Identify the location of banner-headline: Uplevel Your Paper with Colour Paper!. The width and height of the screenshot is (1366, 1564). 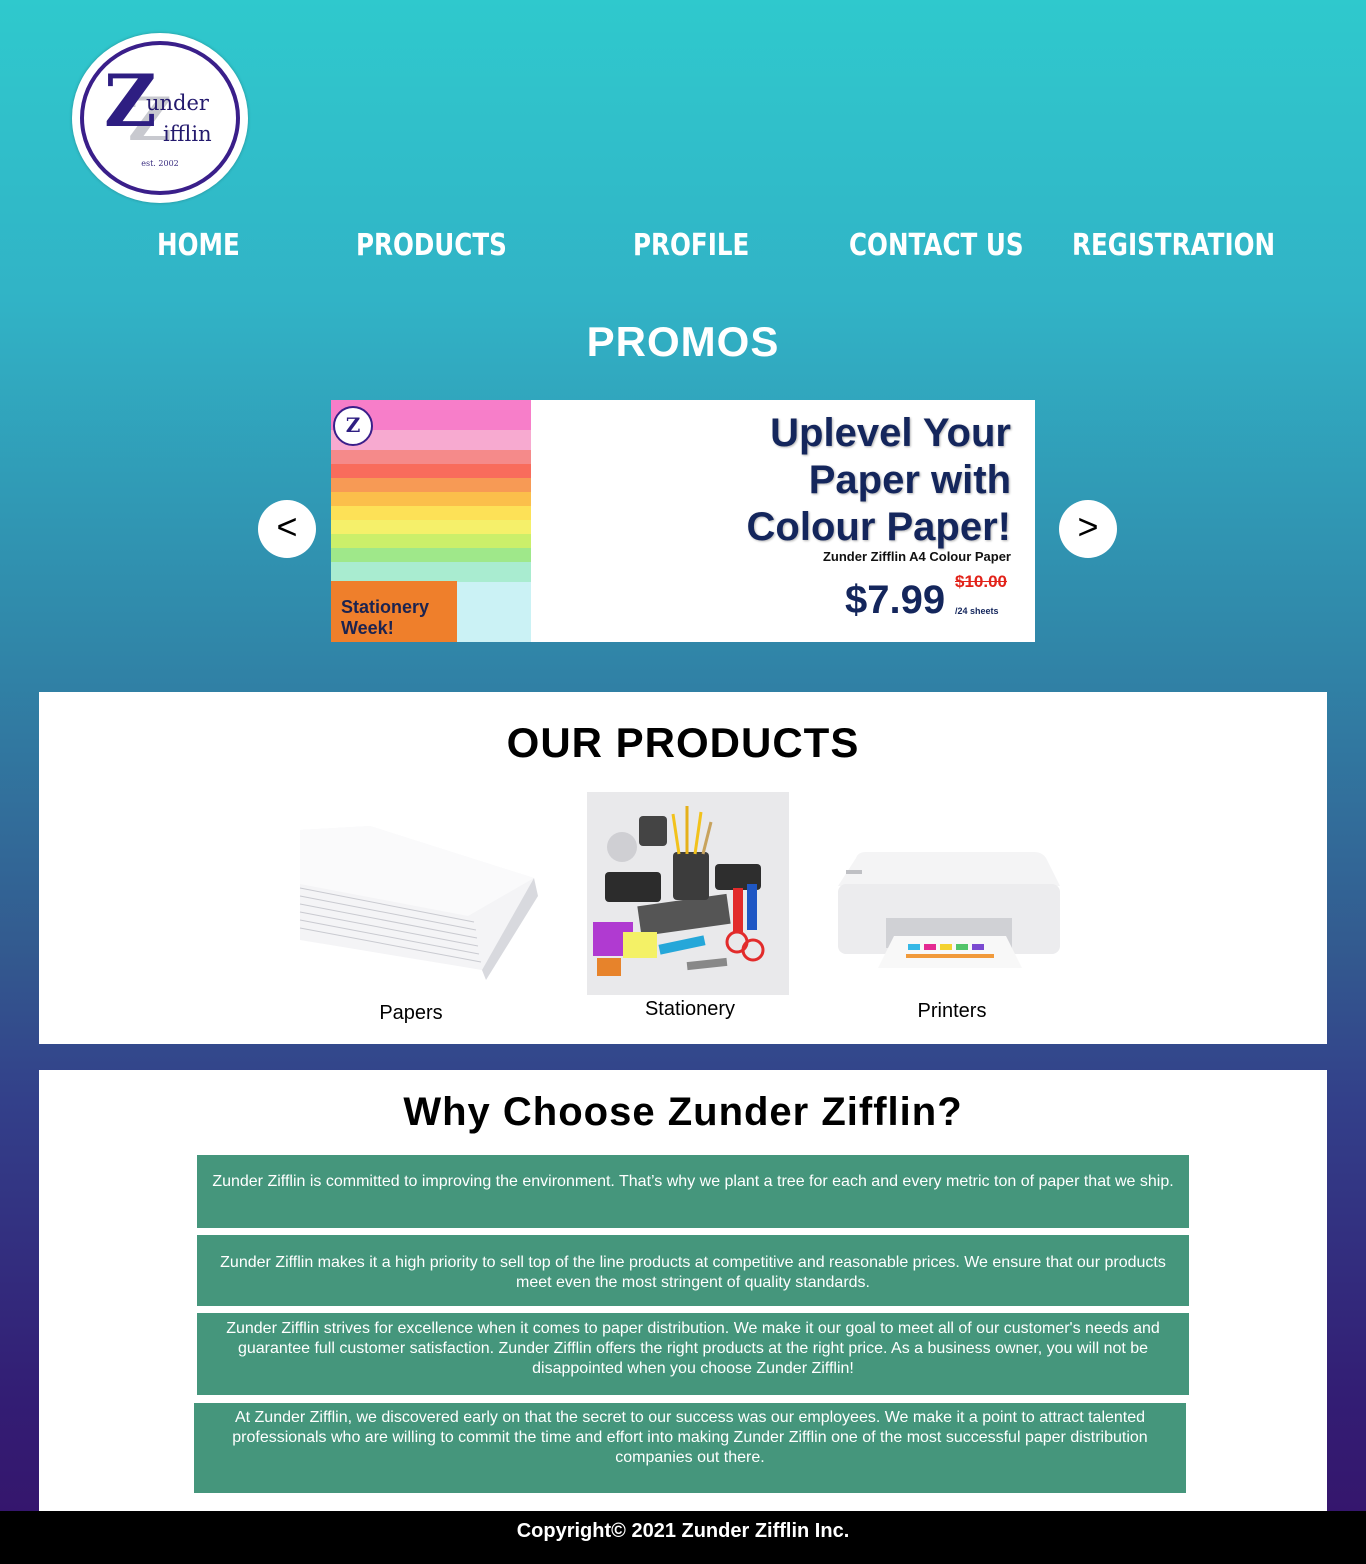
(879, 480).